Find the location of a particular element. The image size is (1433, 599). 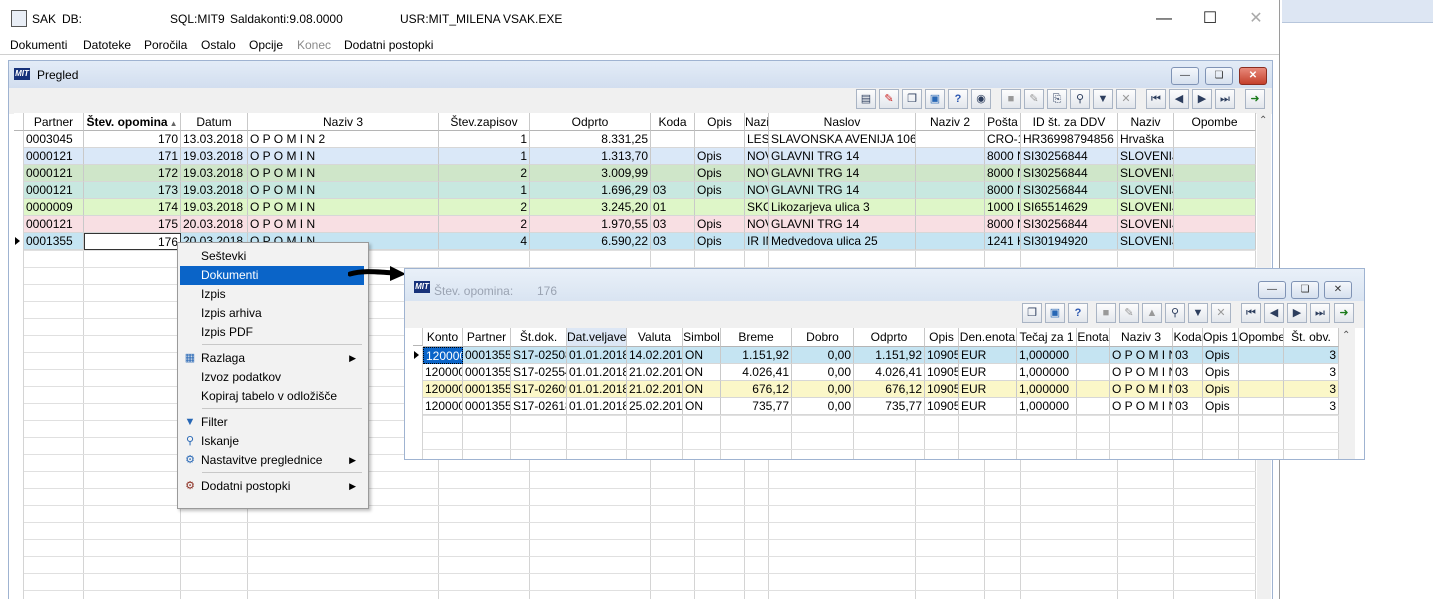

grid-line is located at coordinates (881, 415).